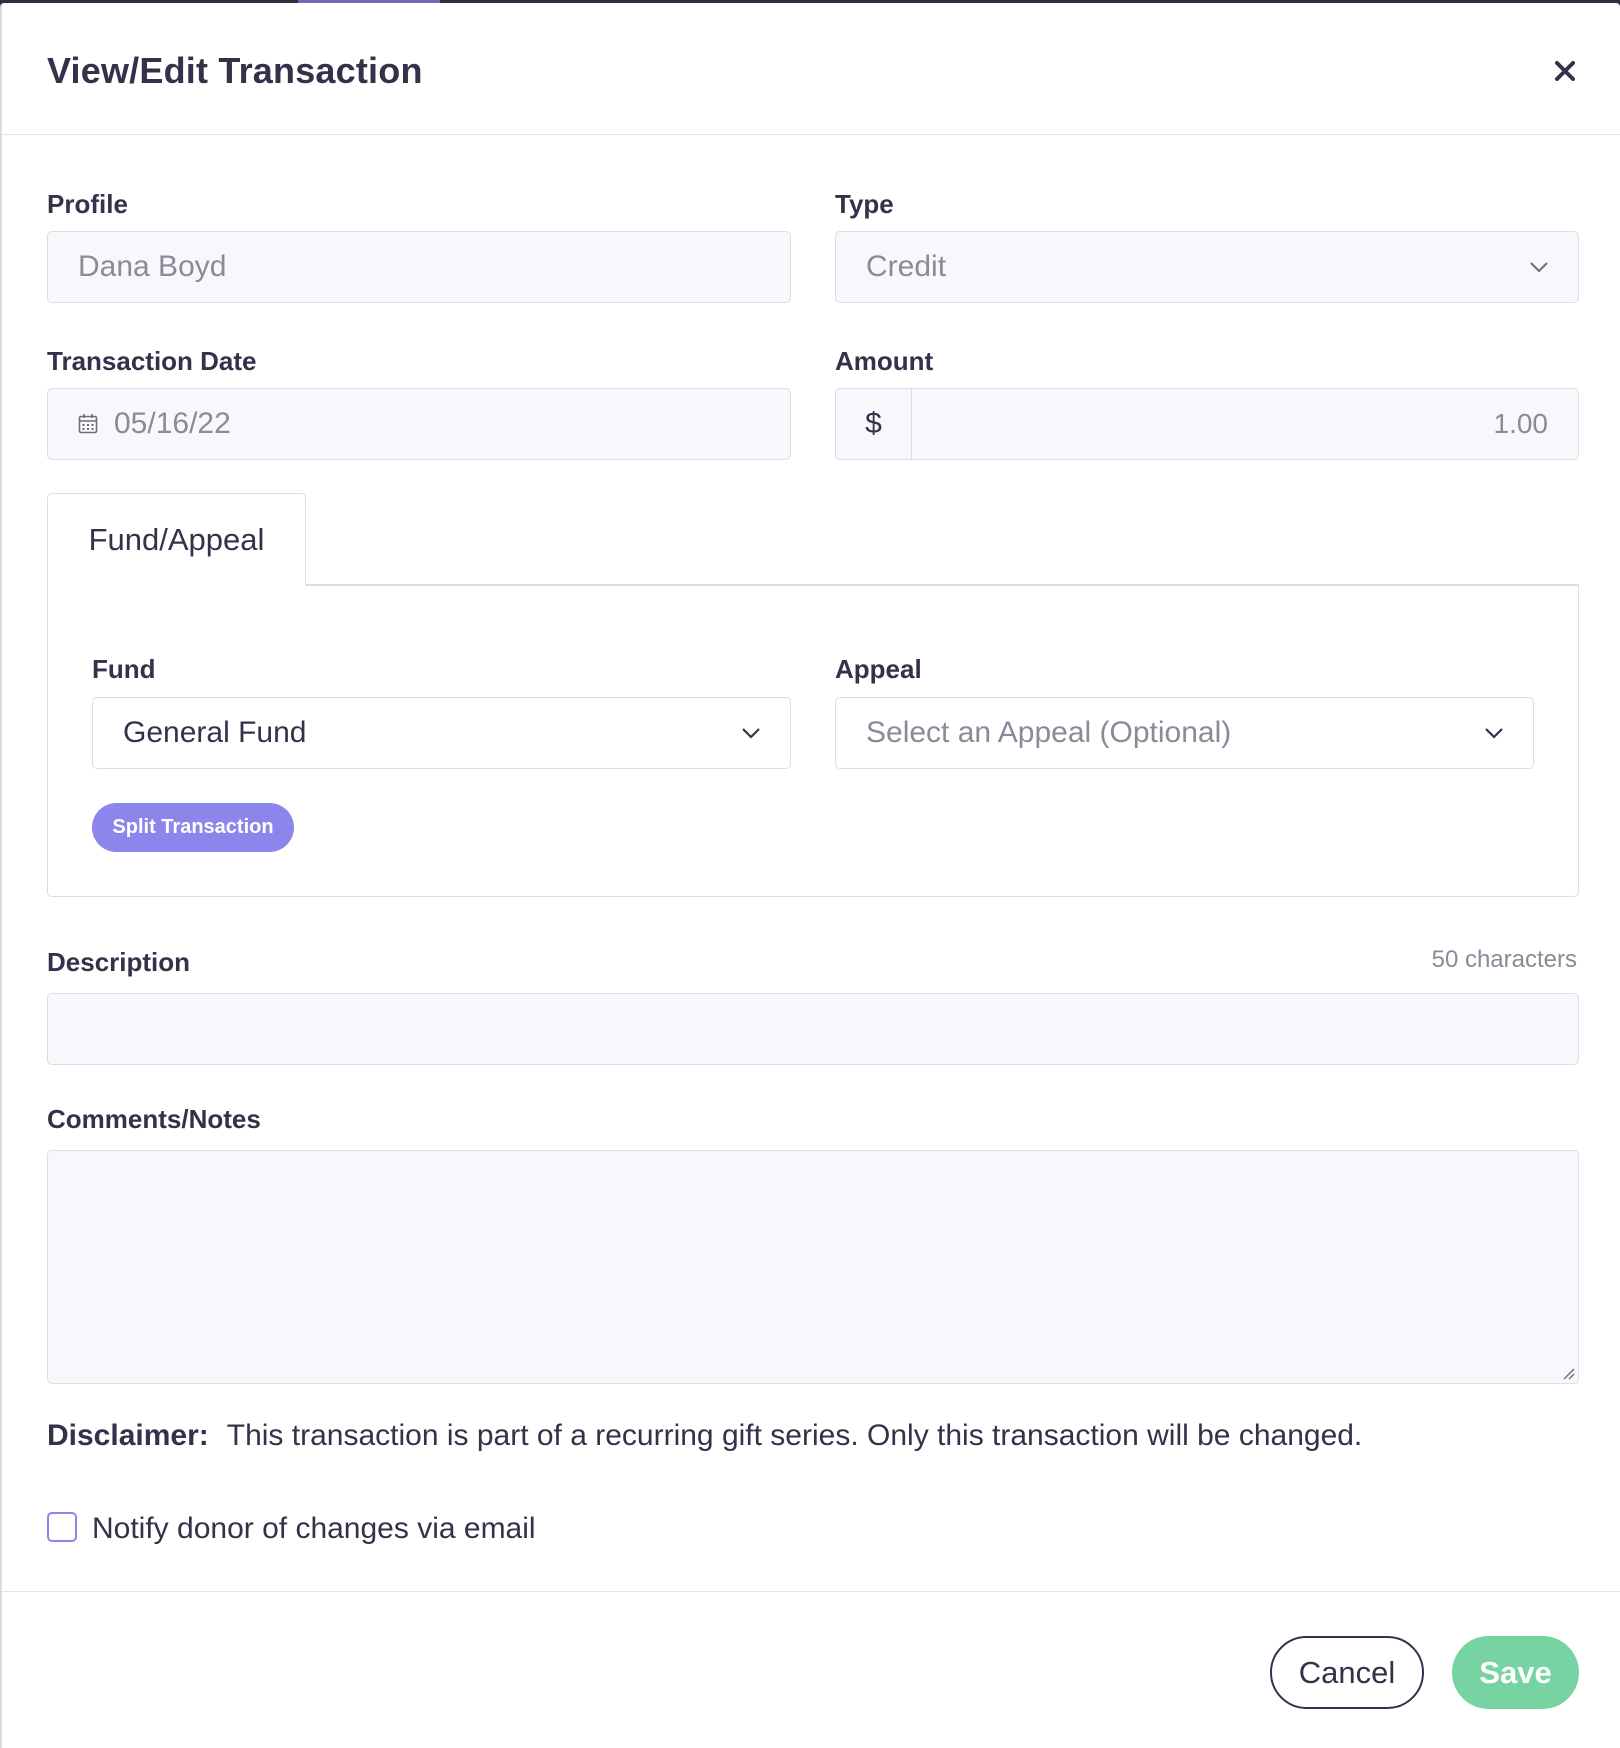 This screenshot has height=1748, width=1620. What do you see at coordinates (1568, 1373) in the screenshot?
I see `resize-handle-icon` at bounding box center [1568, 1373].